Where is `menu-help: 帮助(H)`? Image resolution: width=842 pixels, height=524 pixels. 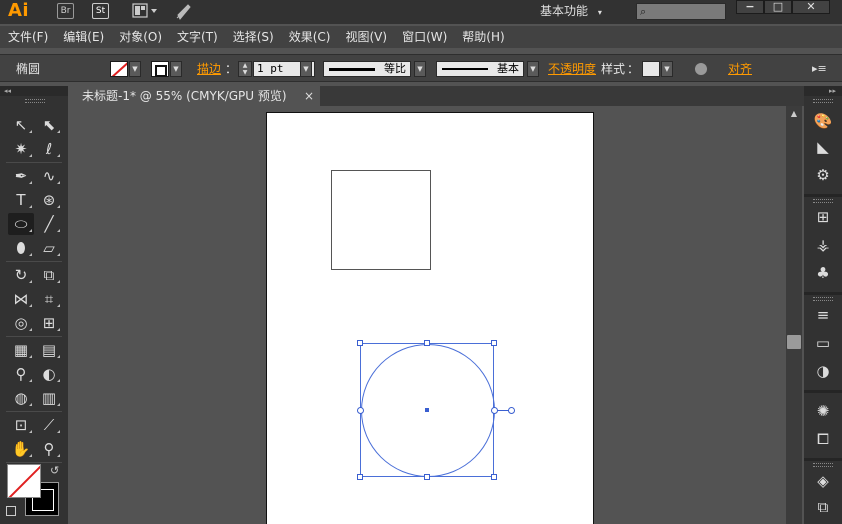 menu-help: 帮助(H) is located at coordinates (483, 37).